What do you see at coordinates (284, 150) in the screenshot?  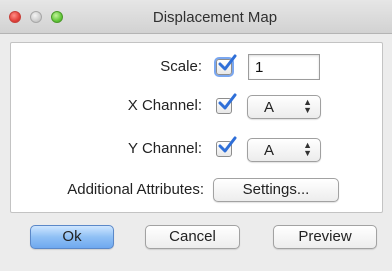 I see `y-channel-select: A ▲ ▼` at bounding box center [284, 150].